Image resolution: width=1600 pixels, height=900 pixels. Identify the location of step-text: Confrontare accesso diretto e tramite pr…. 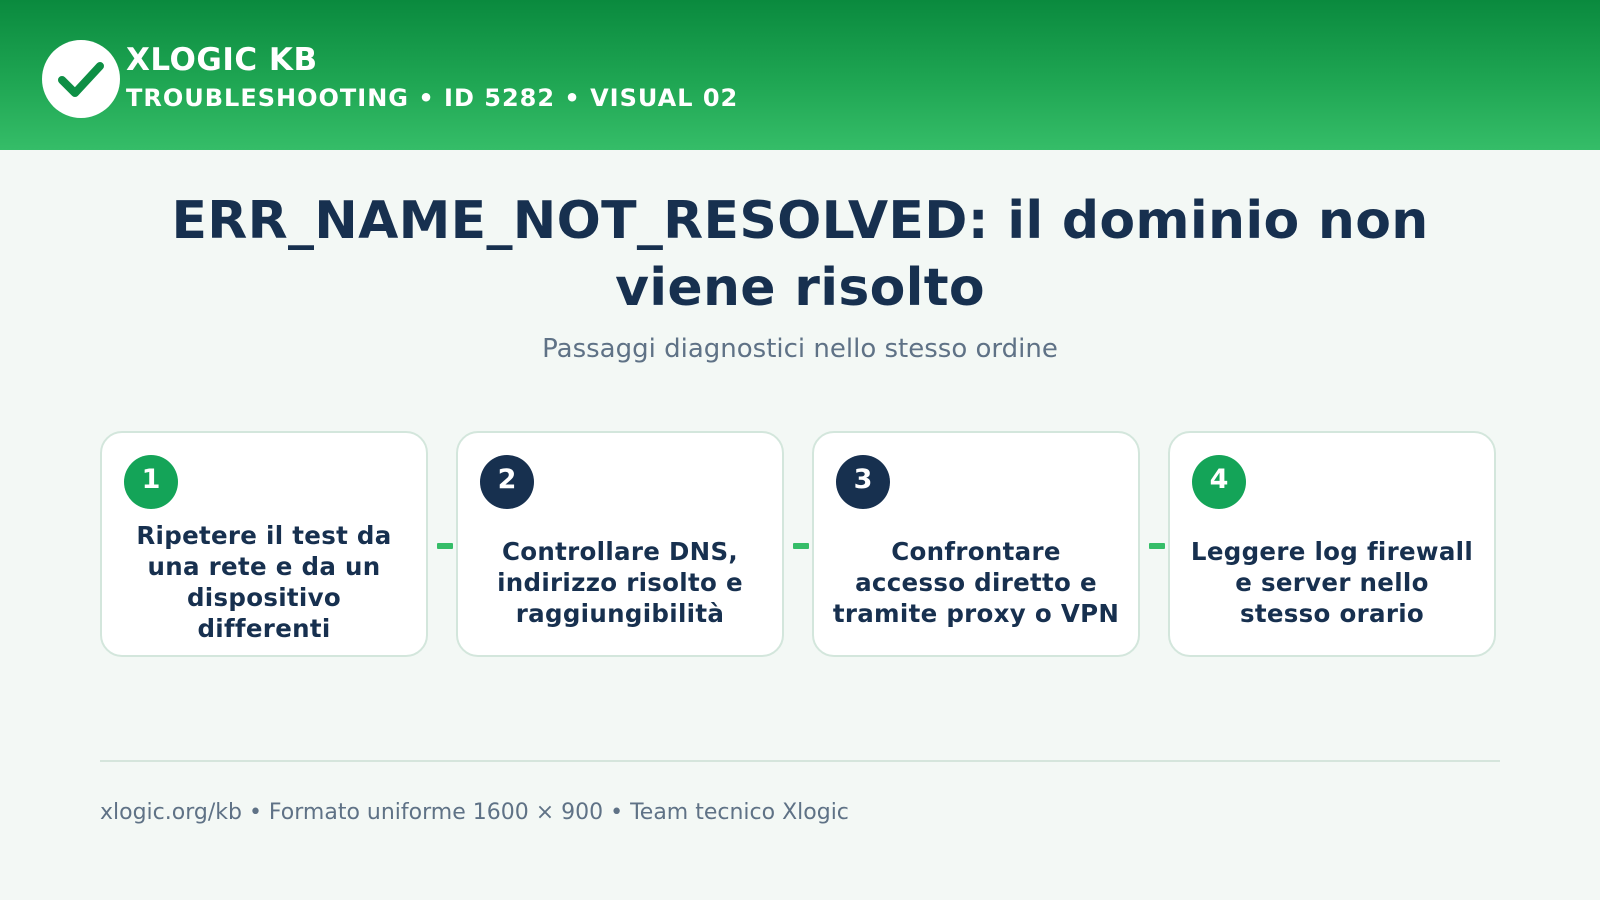
(976, 582).